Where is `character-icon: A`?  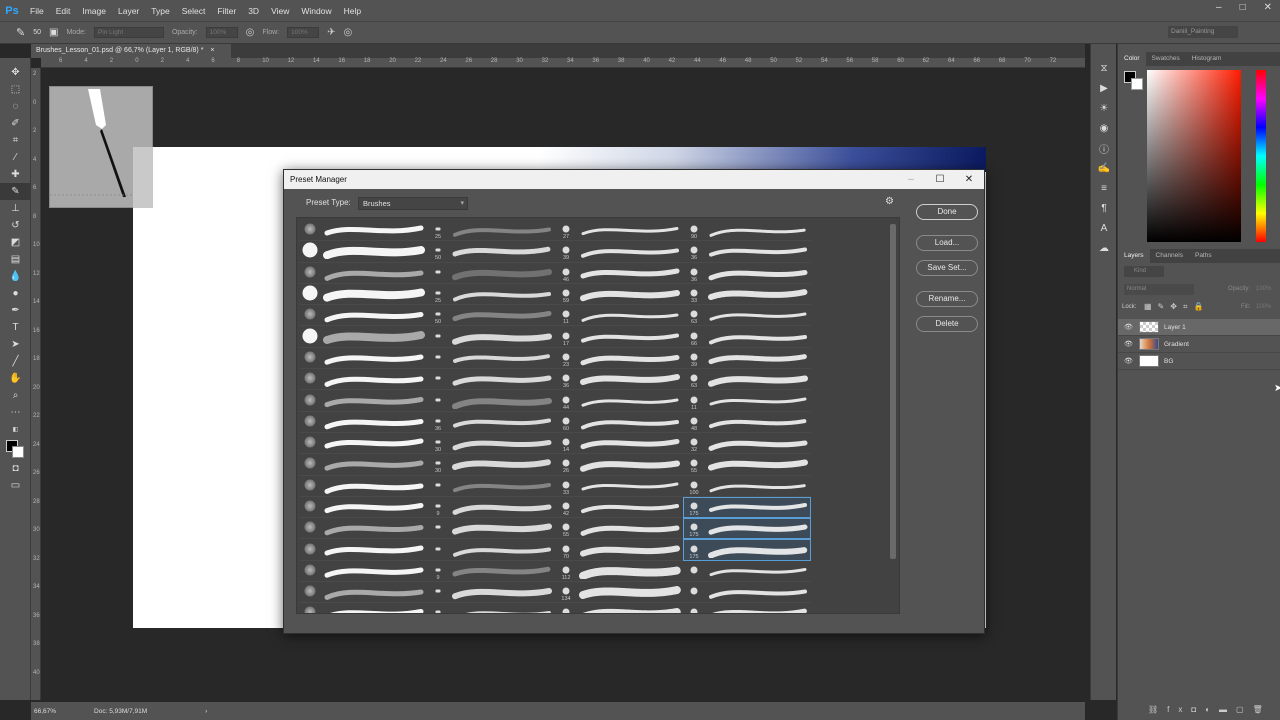 character-icon: A is located at coordinates (1104, 228).